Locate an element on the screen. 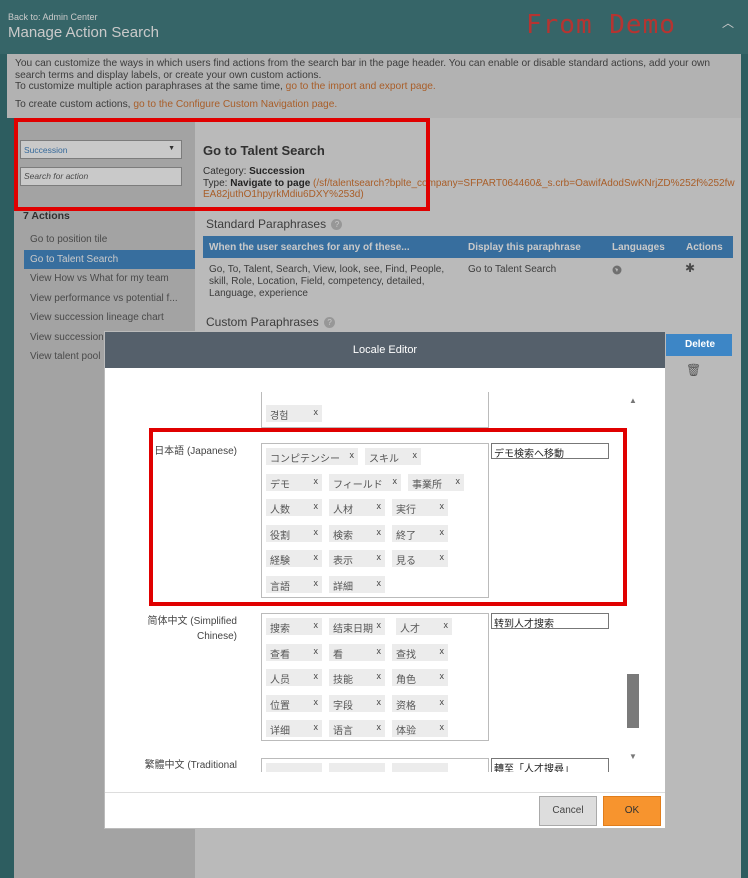  tag-label: 语言 is located at coordinates (343, 731).